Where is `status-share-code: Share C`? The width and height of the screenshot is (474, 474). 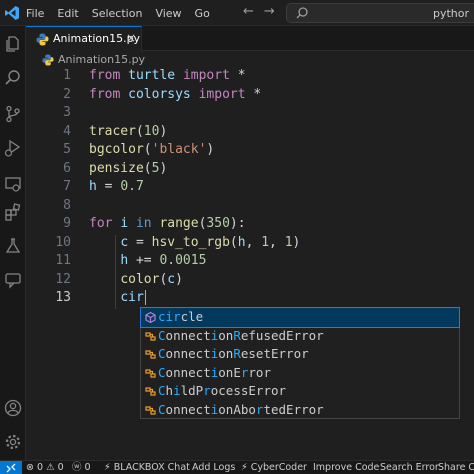 status-share-code: Share C is located at coordinates (456, 467).